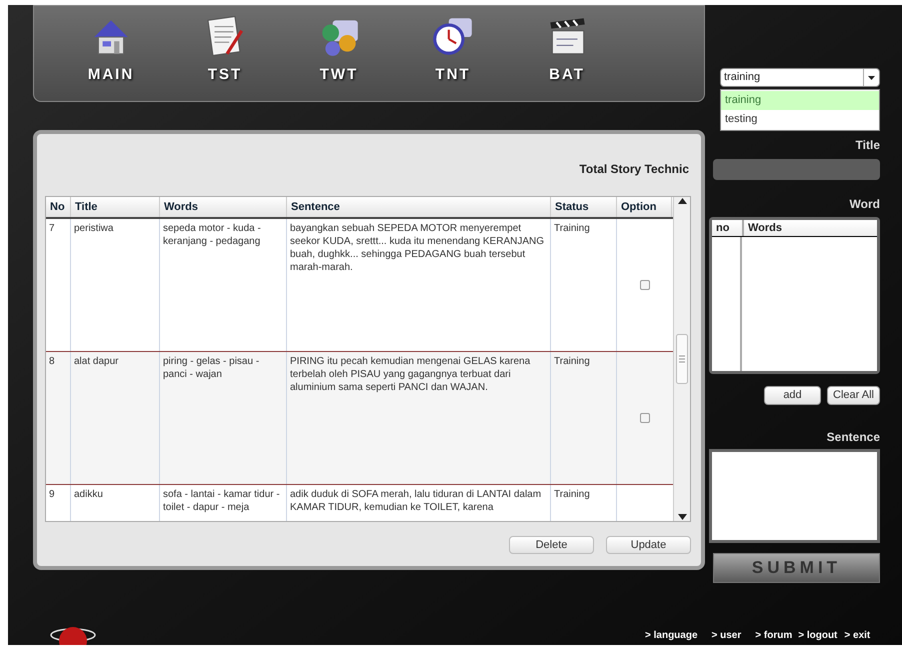 Image resolution: width=902 pixels, height=658 pixels. I want to click on table-cell-text: bayangkan sebuah SEPEDA MOTOR menyerempet seekor KUDA, srettt... kuda itu menendang KERANJANG buah, dughkk... sehingga PEDAGANG buah tersebut marah-marah., so click(417, 248).